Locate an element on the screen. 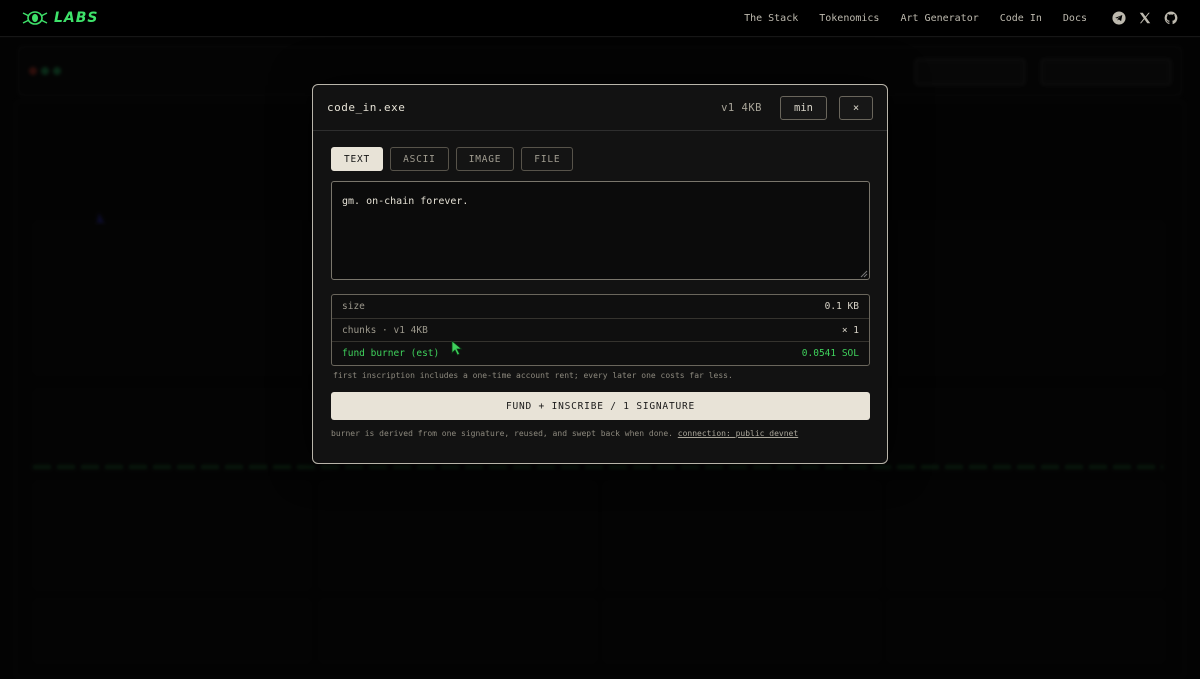 This screenshot has height=679, width=1200. stat-chunks: chunks · v1 4KB × 1 is located at coordinates (600, 329).